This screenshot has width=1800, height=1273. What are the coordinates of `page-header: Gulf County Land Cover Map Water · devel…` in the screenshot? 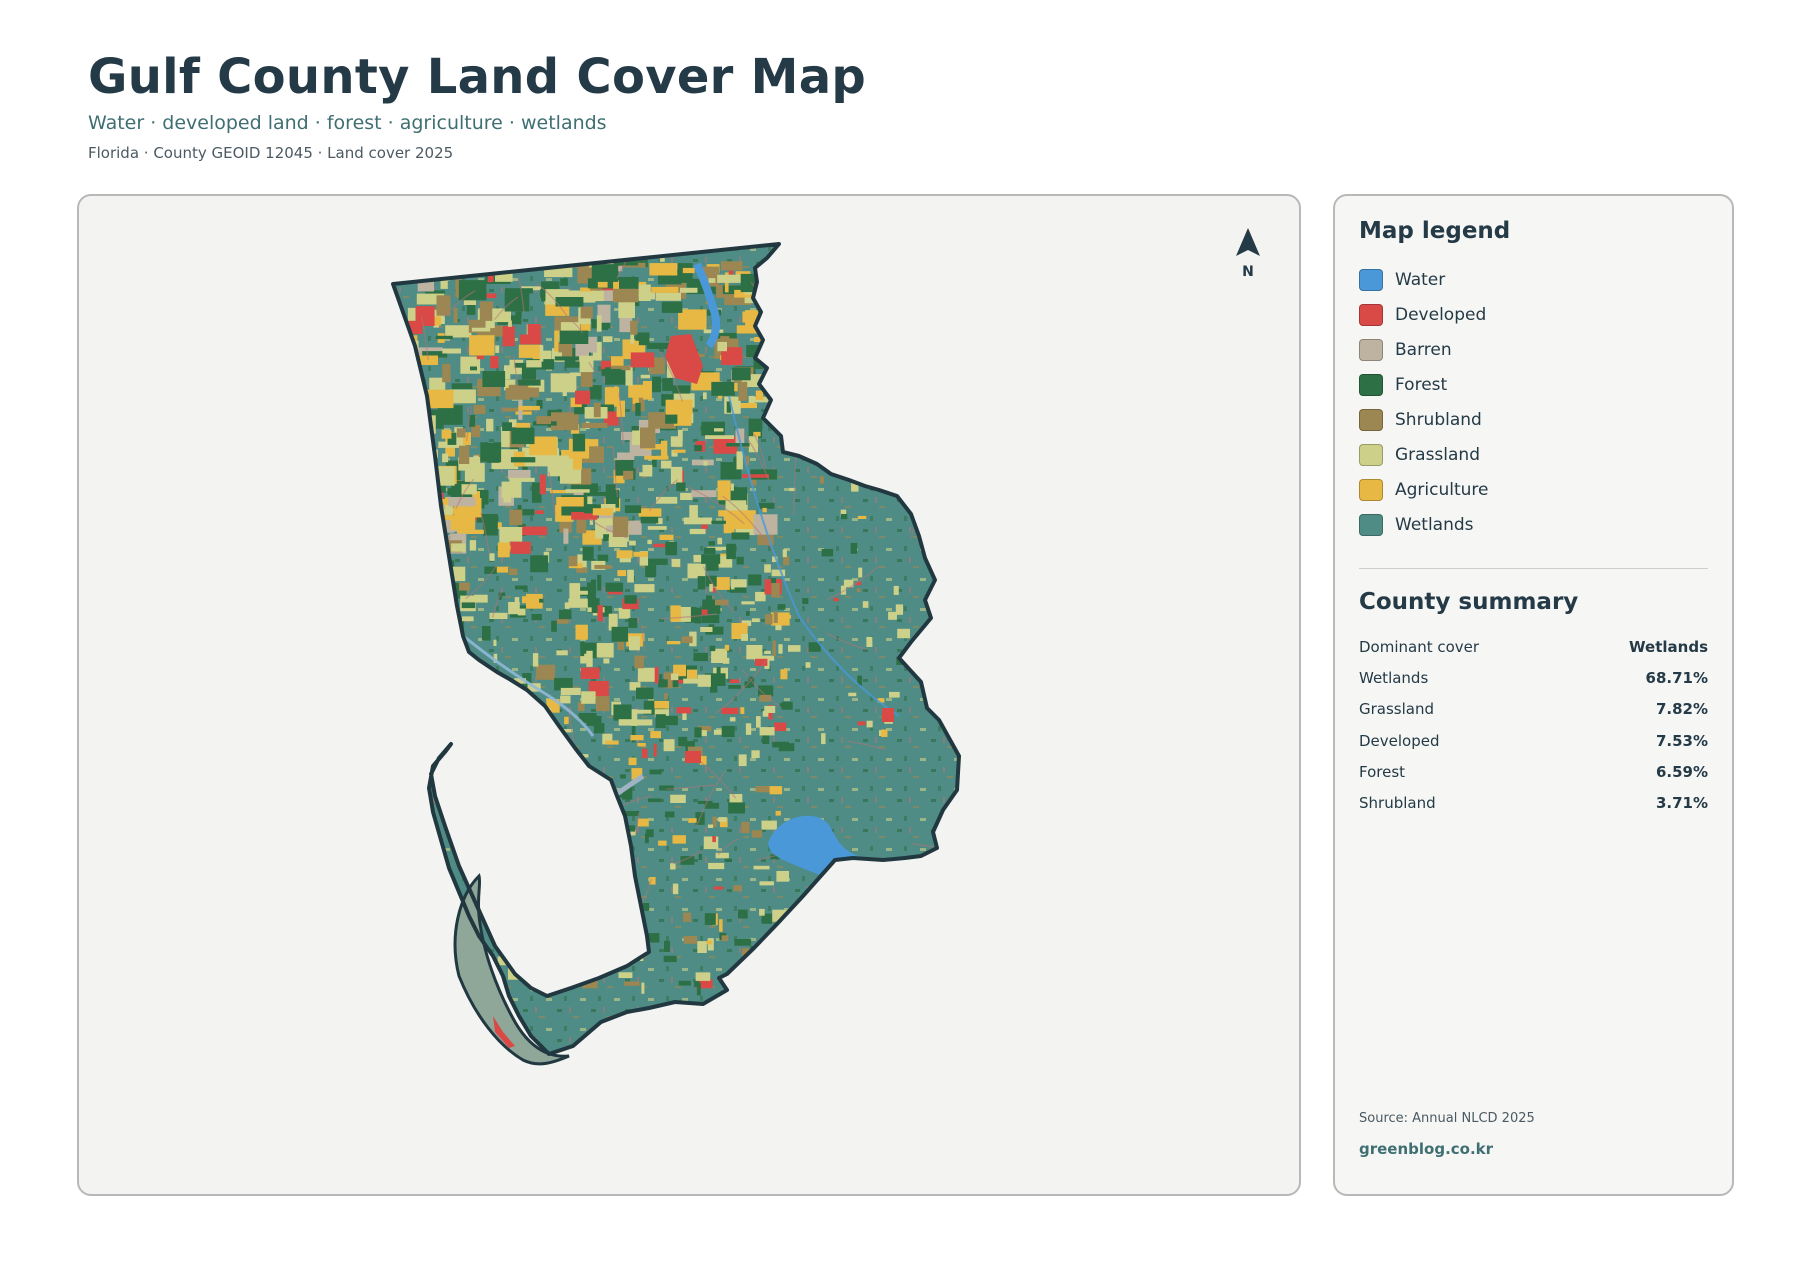 It's located at (477, 105).